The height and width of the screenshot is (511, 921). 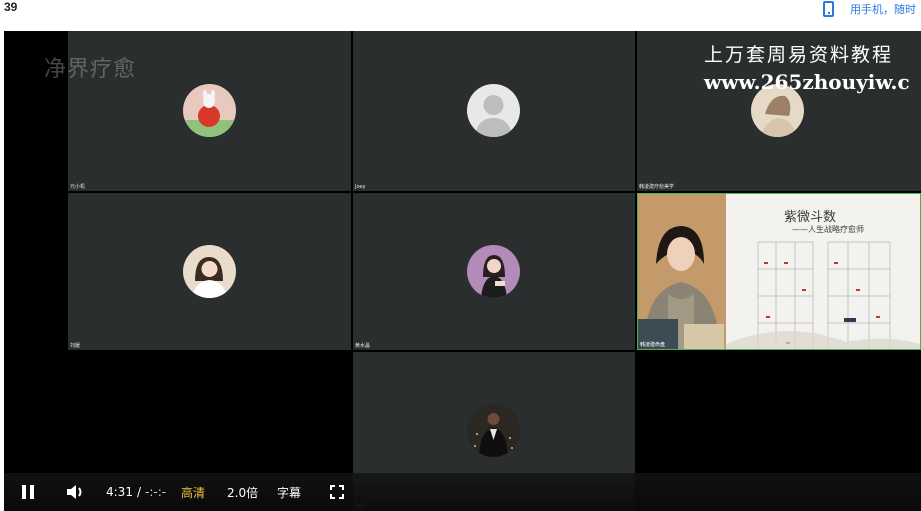 I want to click on chart-grid-graphic, so click(x=823, y=295).